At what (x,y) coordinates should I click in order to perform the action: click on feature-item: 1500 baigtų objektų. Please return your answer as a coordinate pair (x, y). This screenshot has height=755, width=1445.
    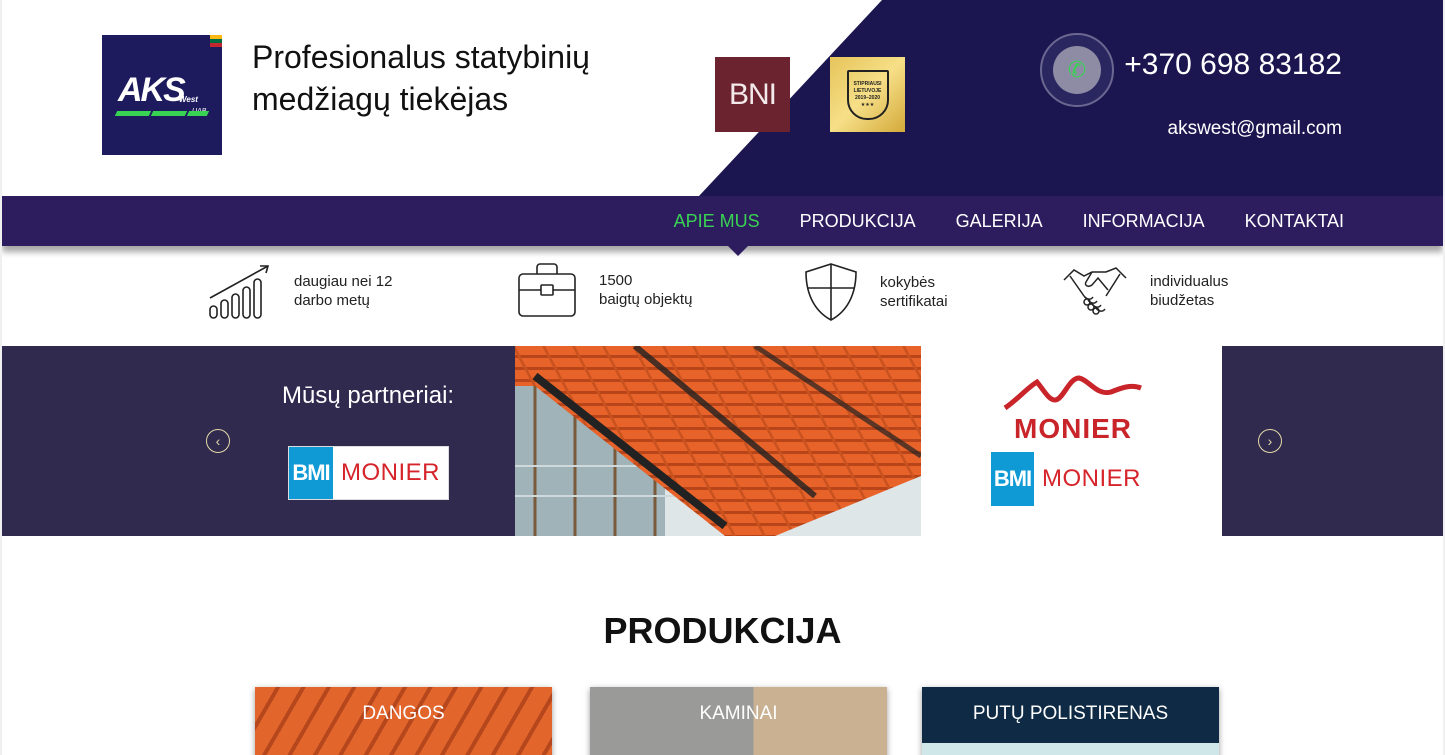
    Looking at the image, I should click on (604, 290).